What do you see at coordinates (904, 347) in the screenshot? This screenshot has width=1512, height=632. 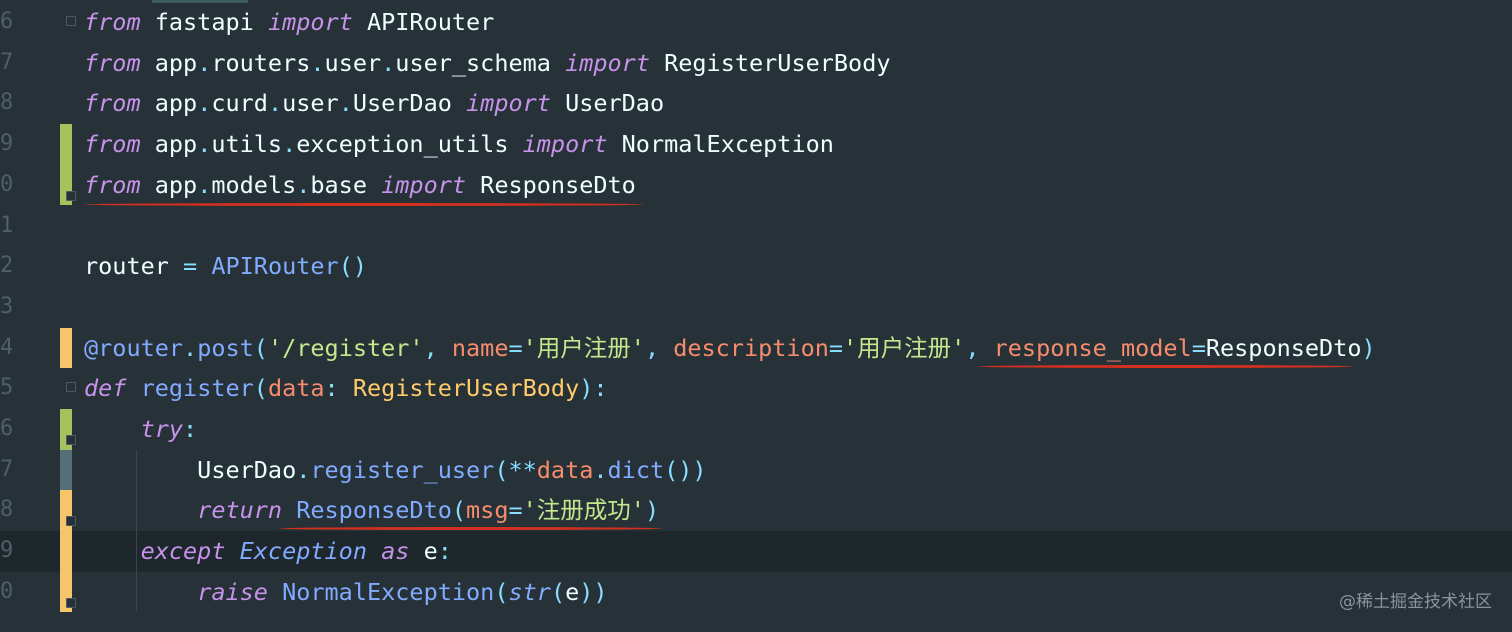 I see `code-token: '用户注册'` at bounding box center [904, 347].